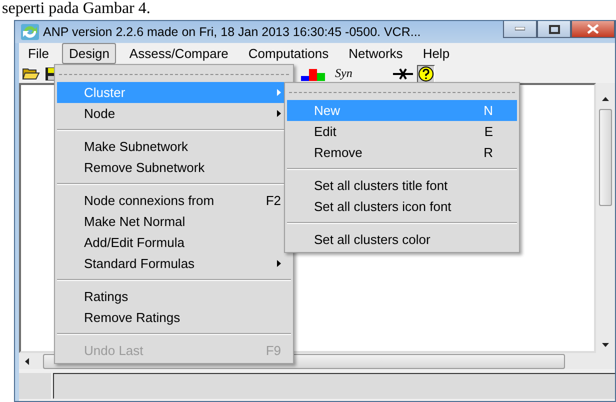  What do you see at coordinates (134, 242) in the screenshot?
I see `menu-item-label: Add/Edit Formula` at bounding box center [134, 242].